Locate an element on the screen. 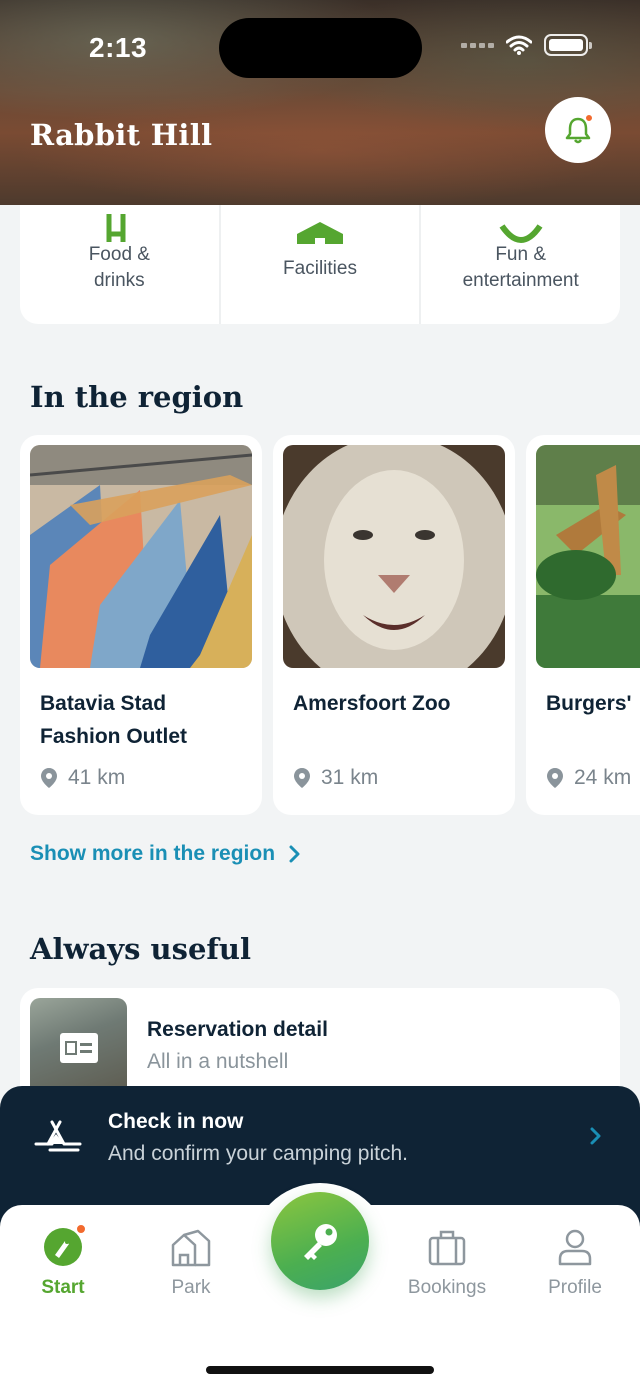 This screenshot has height=1387, width=640. show-more-label: Show more in the region is located at coordinates (153, 853).